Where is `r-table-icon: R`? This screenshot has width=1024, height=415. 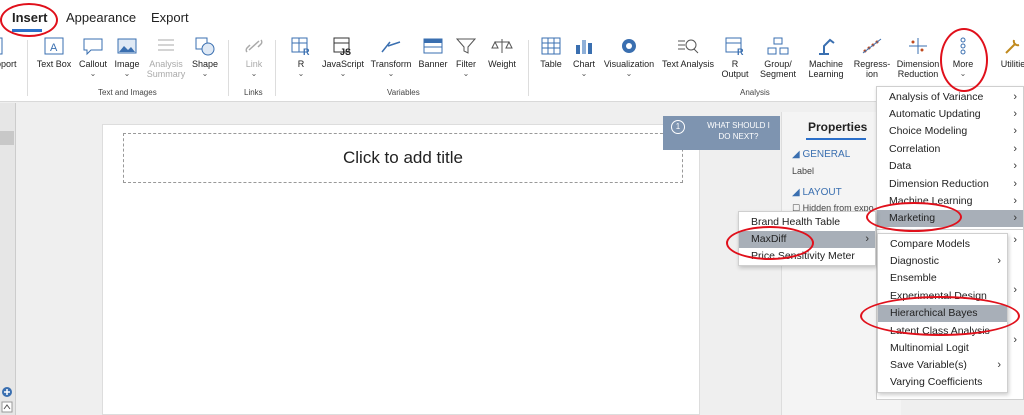
r-table-icon: R is located at coordinates (301, 46).